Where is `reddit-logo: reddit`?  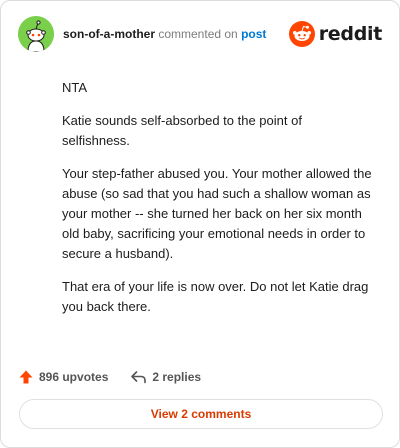
reddit-logo: reddit is located at coordinates (335, 34).